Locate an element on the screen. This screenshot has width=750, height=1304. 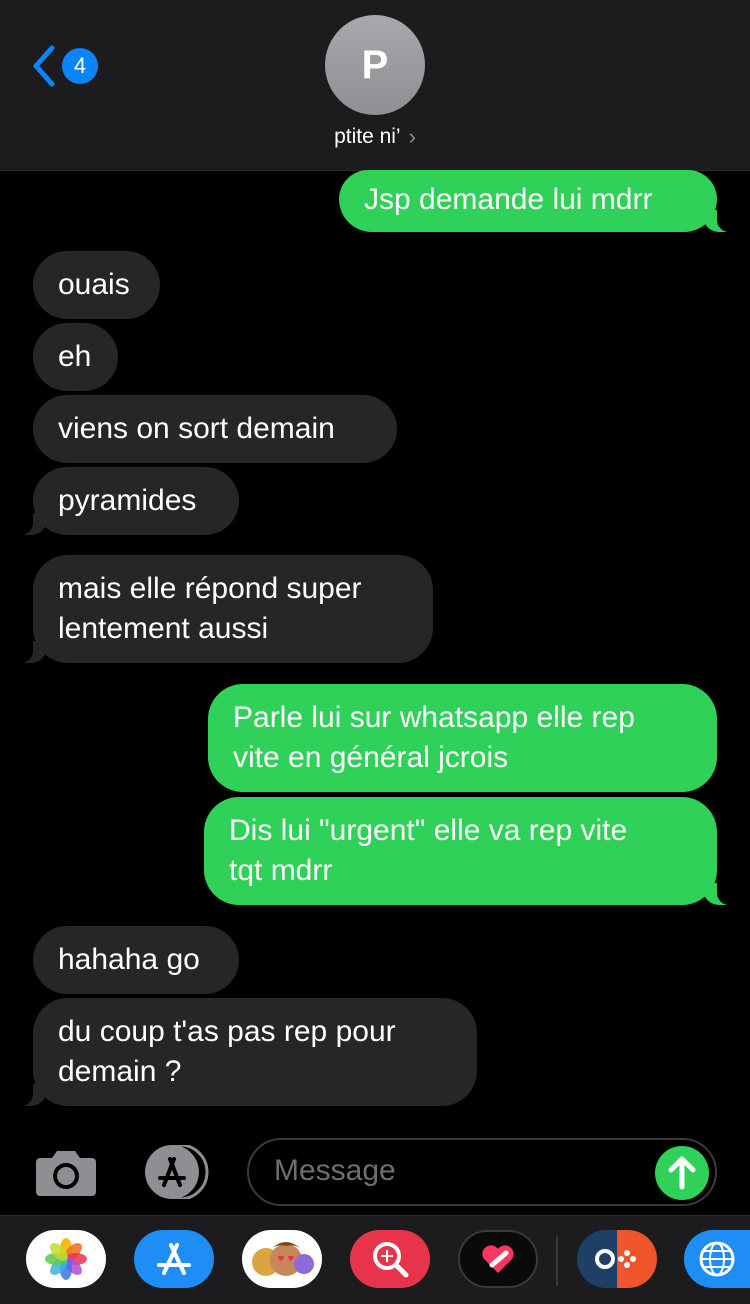
message-input: Message is located at coordinates (482, 1172).